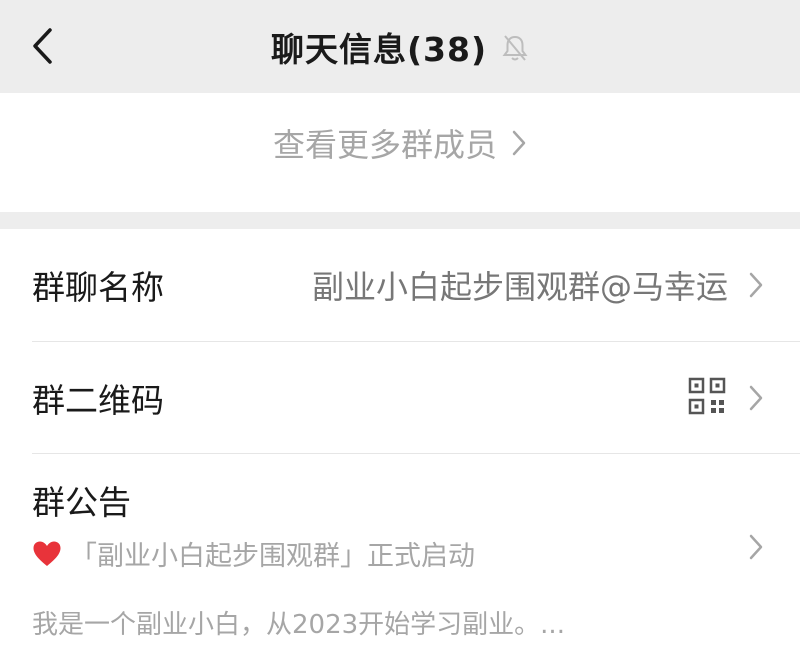  Describe the element at coordinates (272, 556) in the screenshot. I see `announcement-headline-text: 「副业小白起步围观群」正式启动` at that location.